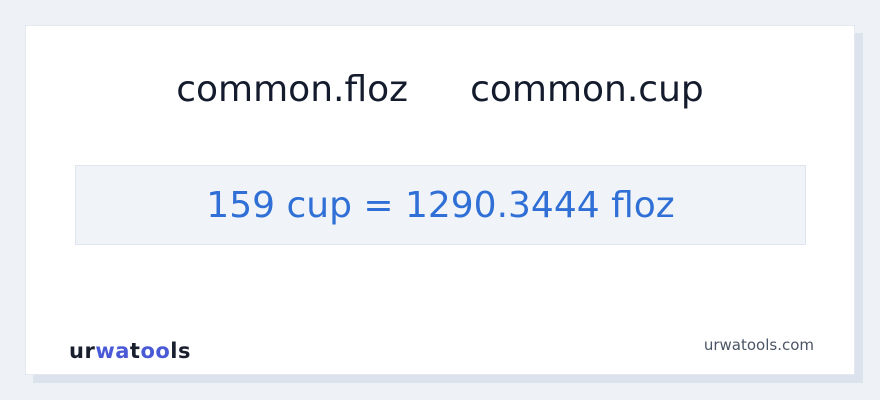 The image size is (880, 400). What do you see at coordinates (112, 351) in the screenshot?
I see `logo-text-accent: wa` at bounding box center [112, 351].